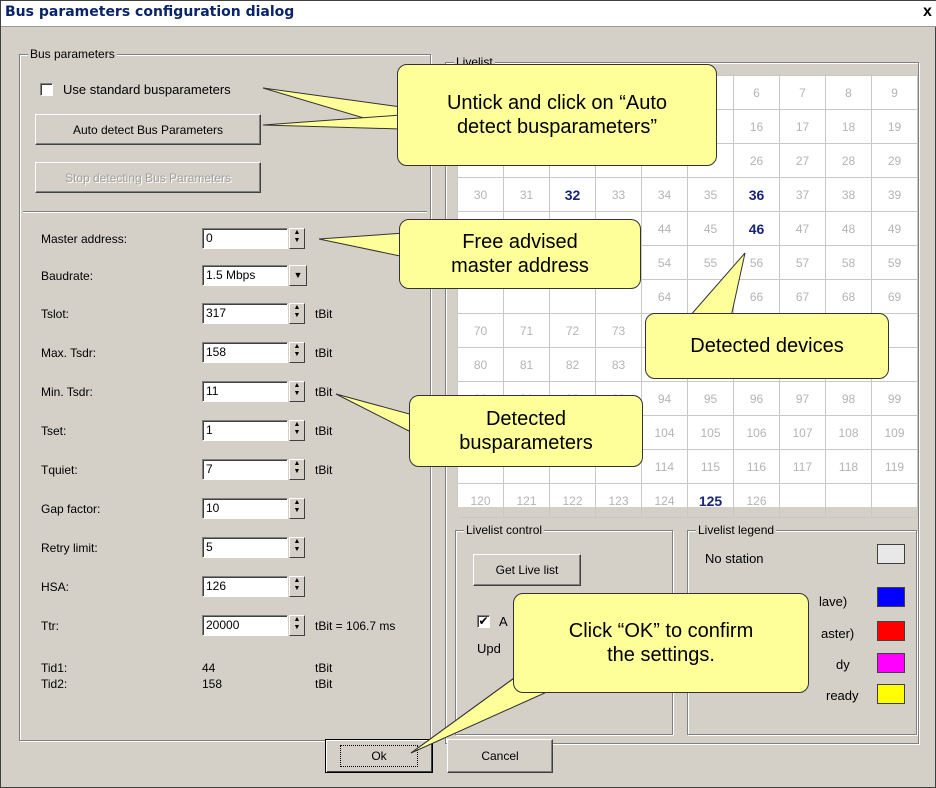 The height and width of the screenshot is (788, 936). I want to click on tail-ok-line, so click(466, 713).